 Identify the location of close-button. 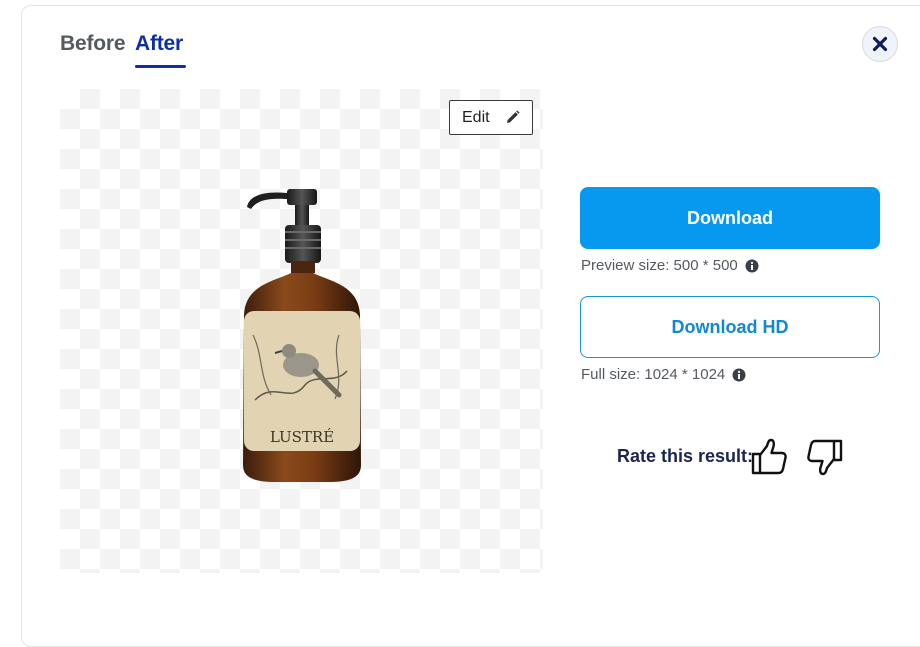
(880, 44).